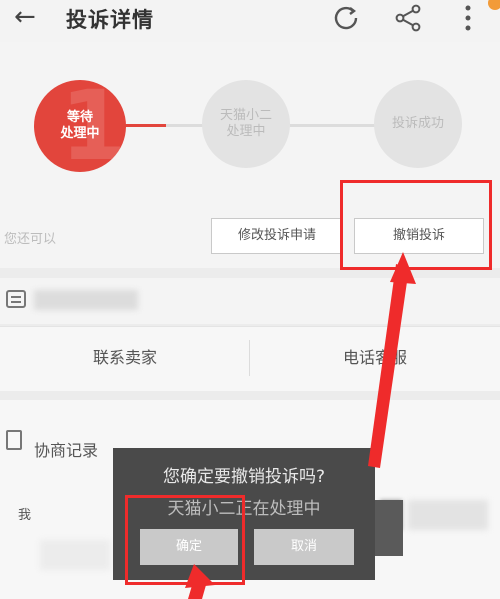 The width and height of the screenshot is (500, 599). Describe the element at coordinates (66, 450) in the screenshot. I see `records-title: 协商记录` at that location.